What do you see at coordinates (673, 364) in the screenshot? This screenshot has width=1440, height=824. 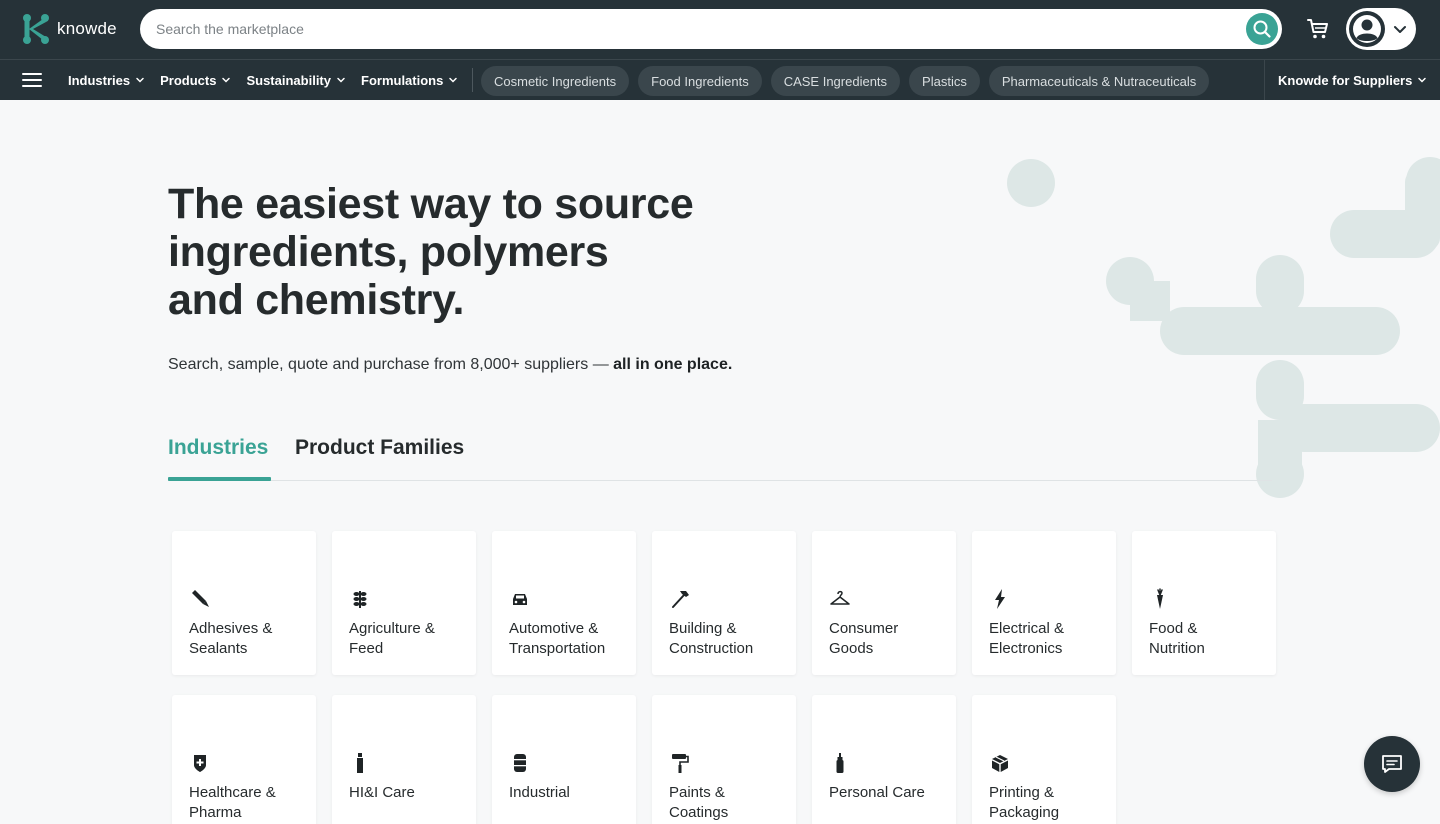 I see `hero-subtitle-emphasis: all in one place.` at bounding box center [673, 364].